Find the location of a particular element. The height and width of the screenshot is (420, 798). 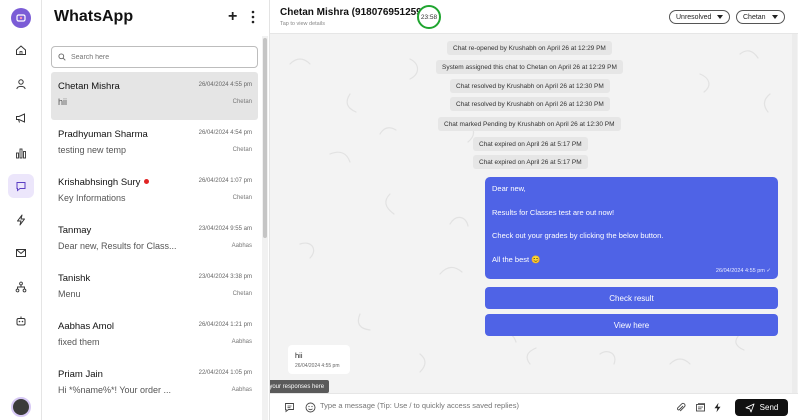

chat-time: 26/04/2024 4:55 pm is located at coordinates (225, 85).